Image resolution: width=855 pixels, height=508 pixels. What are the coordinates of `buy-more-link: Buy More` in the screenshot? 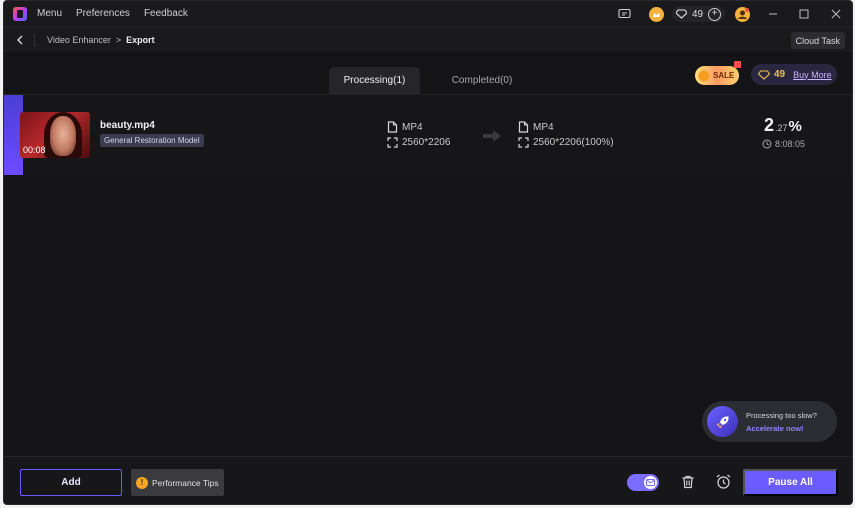 It's located at (812, 75).